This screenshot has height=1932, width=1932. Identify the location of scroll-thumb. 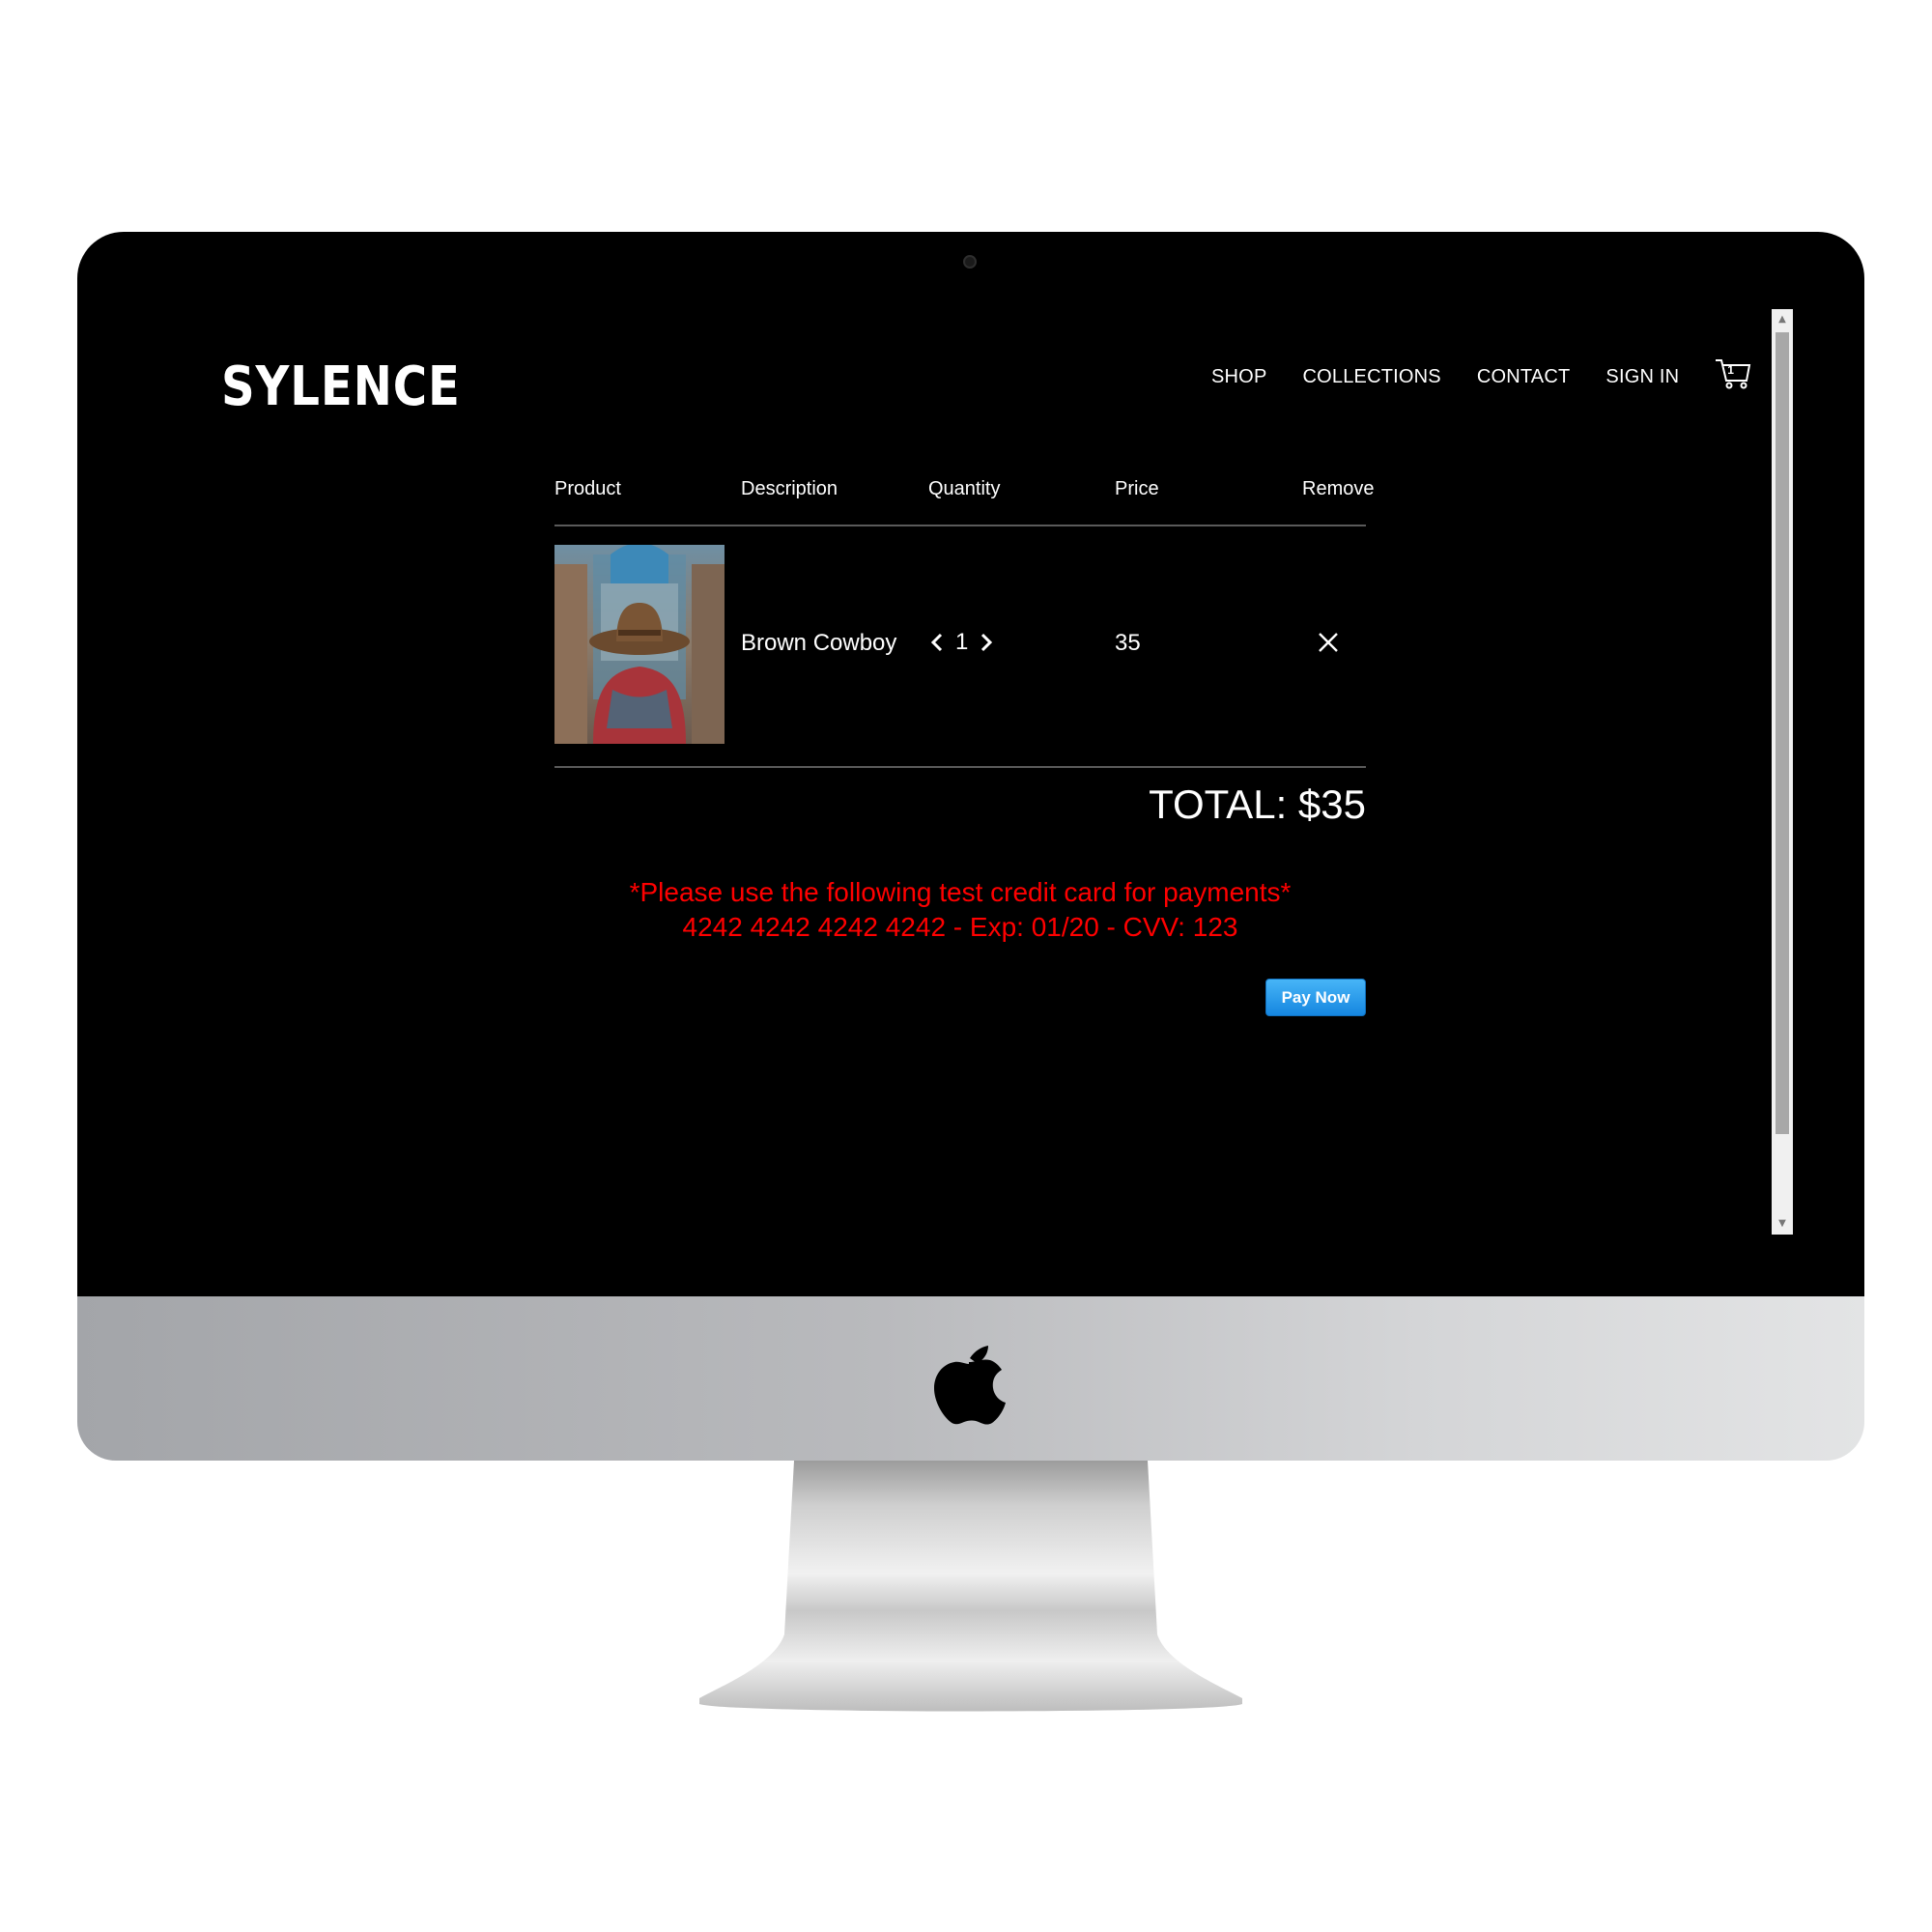
(1782, 733).